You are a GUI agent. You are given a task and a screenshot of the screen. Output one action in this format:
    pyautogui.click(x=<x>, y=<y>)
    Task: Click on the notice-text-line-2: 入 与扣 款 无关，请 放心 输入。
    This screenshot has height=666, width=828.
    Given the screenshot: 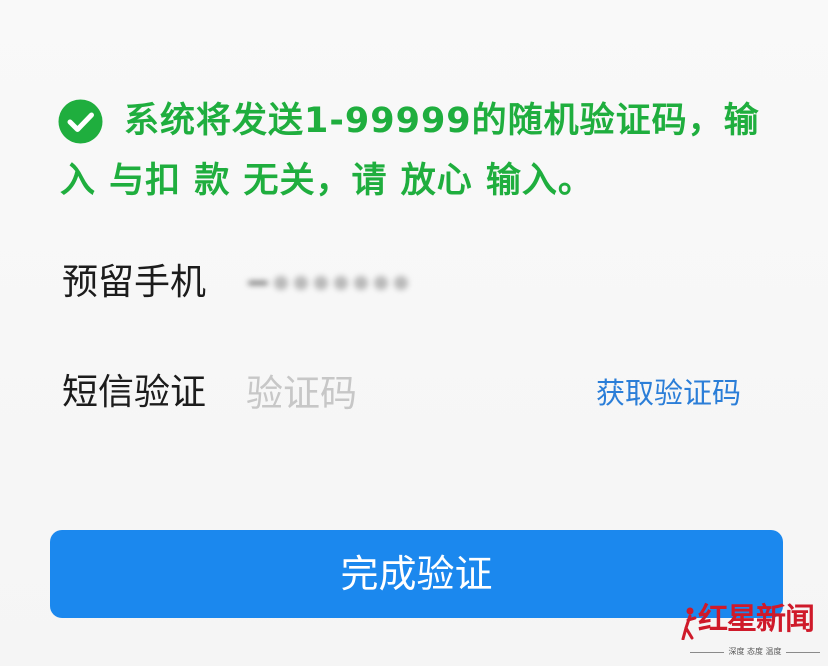 What is the action you would take?
    pyautogui.click(x=327, y=181)
    